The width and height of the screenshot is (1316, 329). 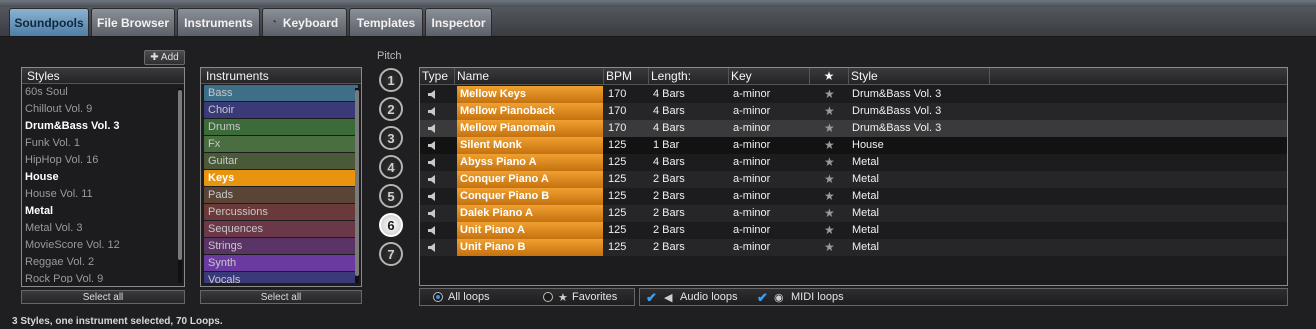 I want to click on instruments-select-all-button: Select all, so click(x=281, y=297).